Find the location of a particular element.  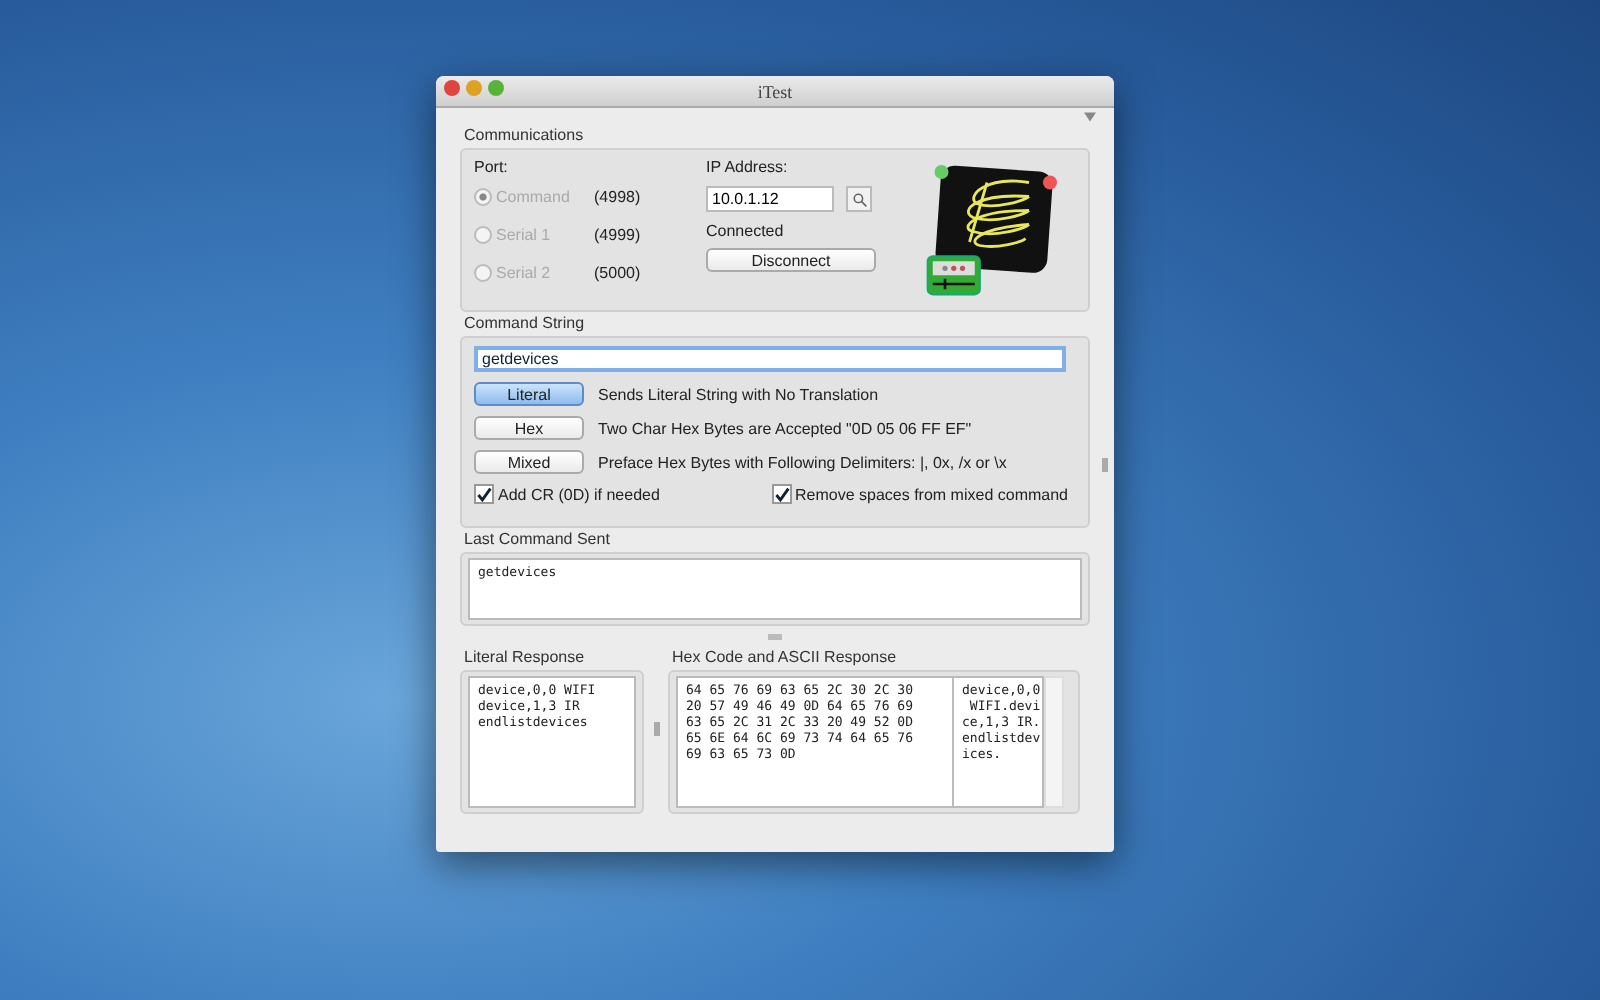

connection-status: Connected is located at coordinates (745, 231).